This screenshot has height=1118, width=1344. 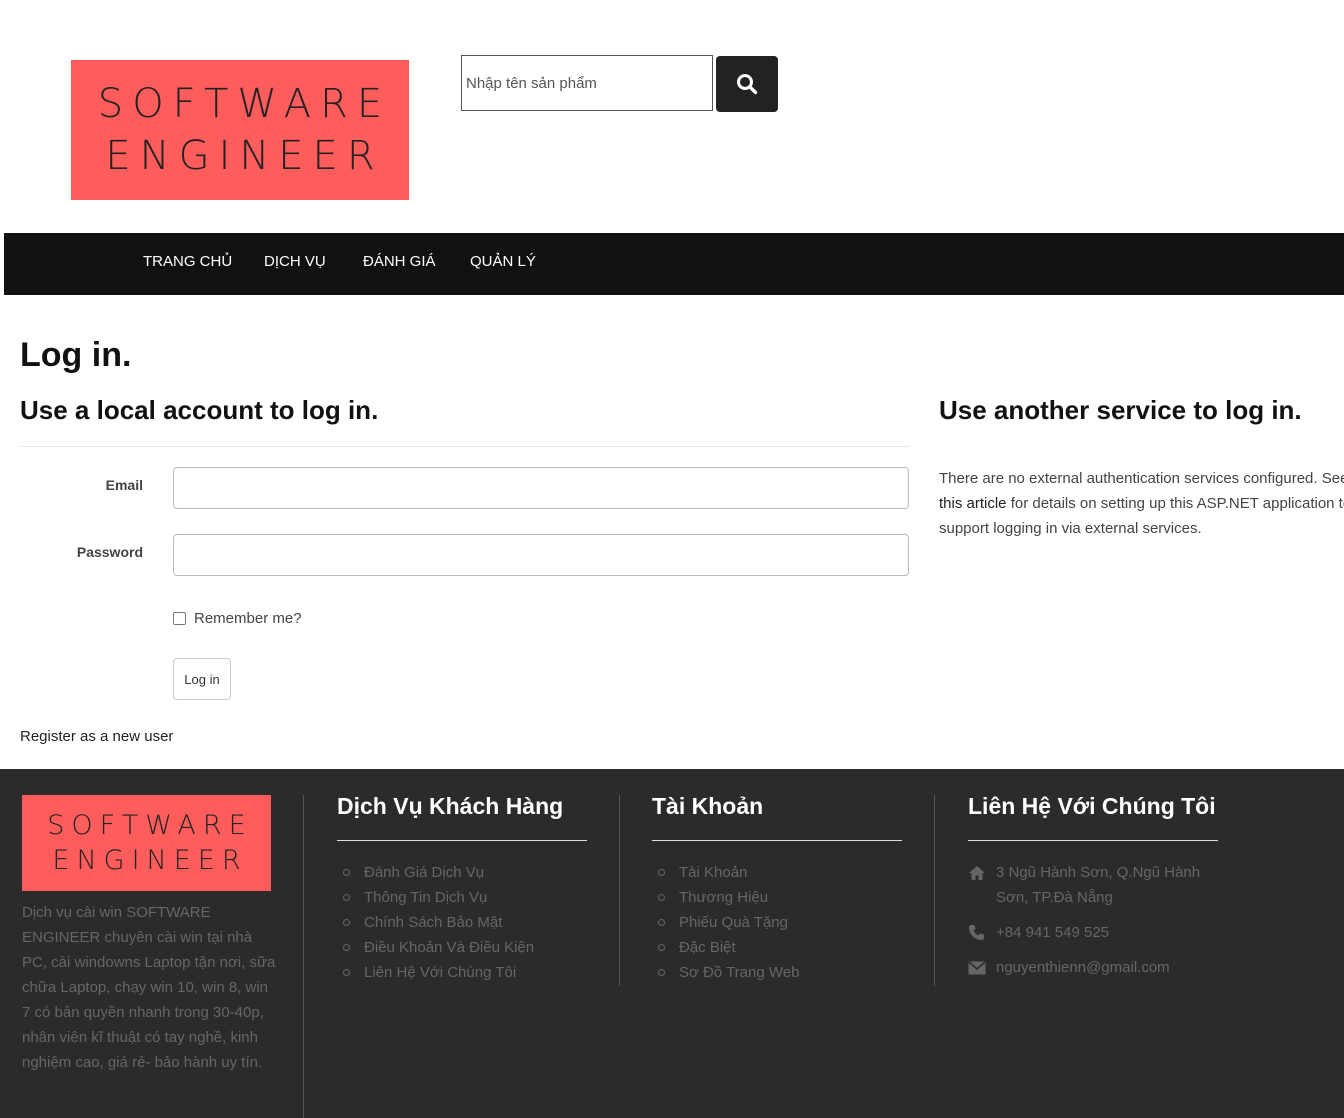 I want to click on search-icon, so click(x=747, y=84).